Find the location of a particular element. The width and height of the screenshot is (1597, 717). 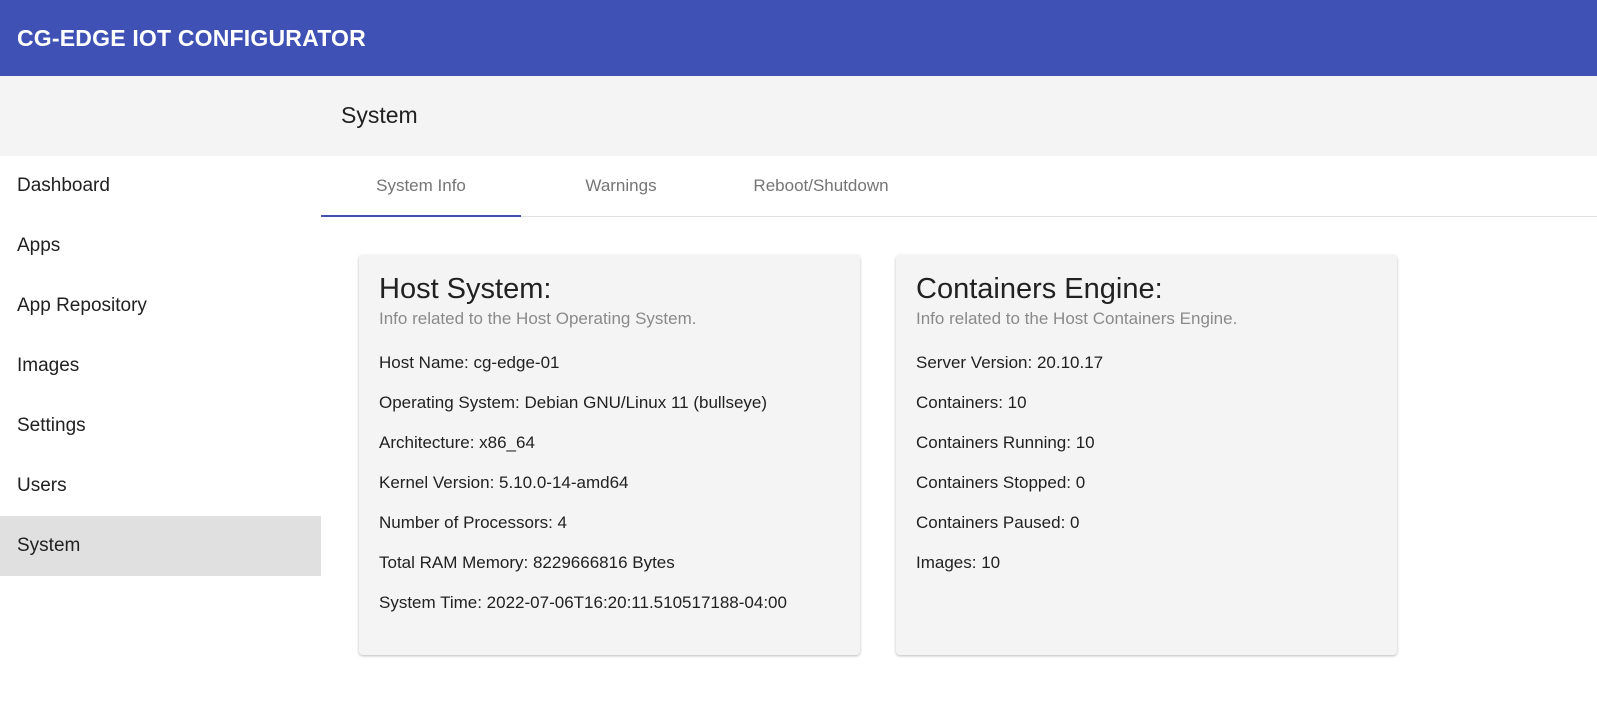

app-bar: CG-EDGE IOT CONFIGURATOR is located at coordinates (798, 38).